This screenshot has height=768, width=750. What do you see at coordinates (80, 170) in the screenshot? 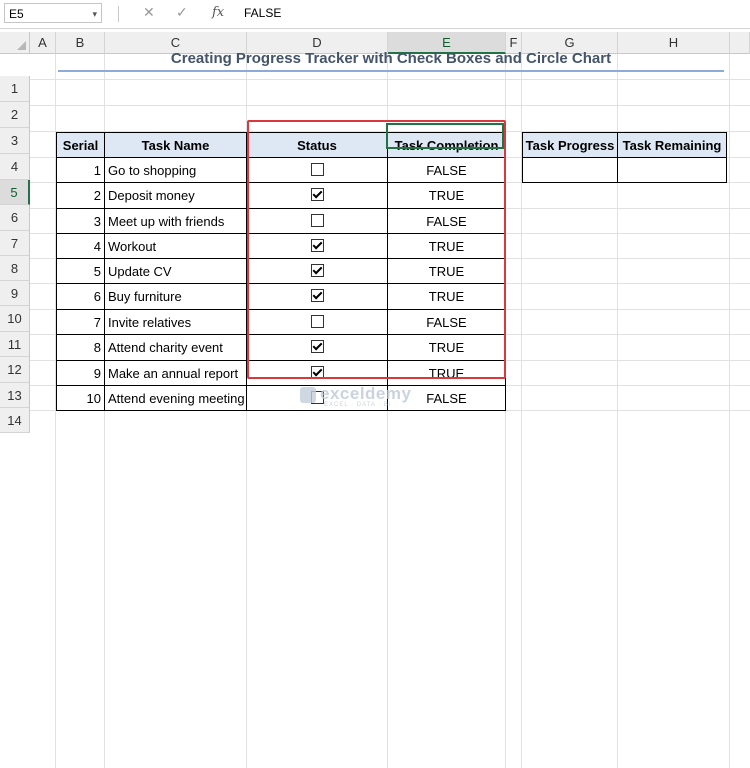
I see `serial-cell: 1` at bounding box center [80, 170].